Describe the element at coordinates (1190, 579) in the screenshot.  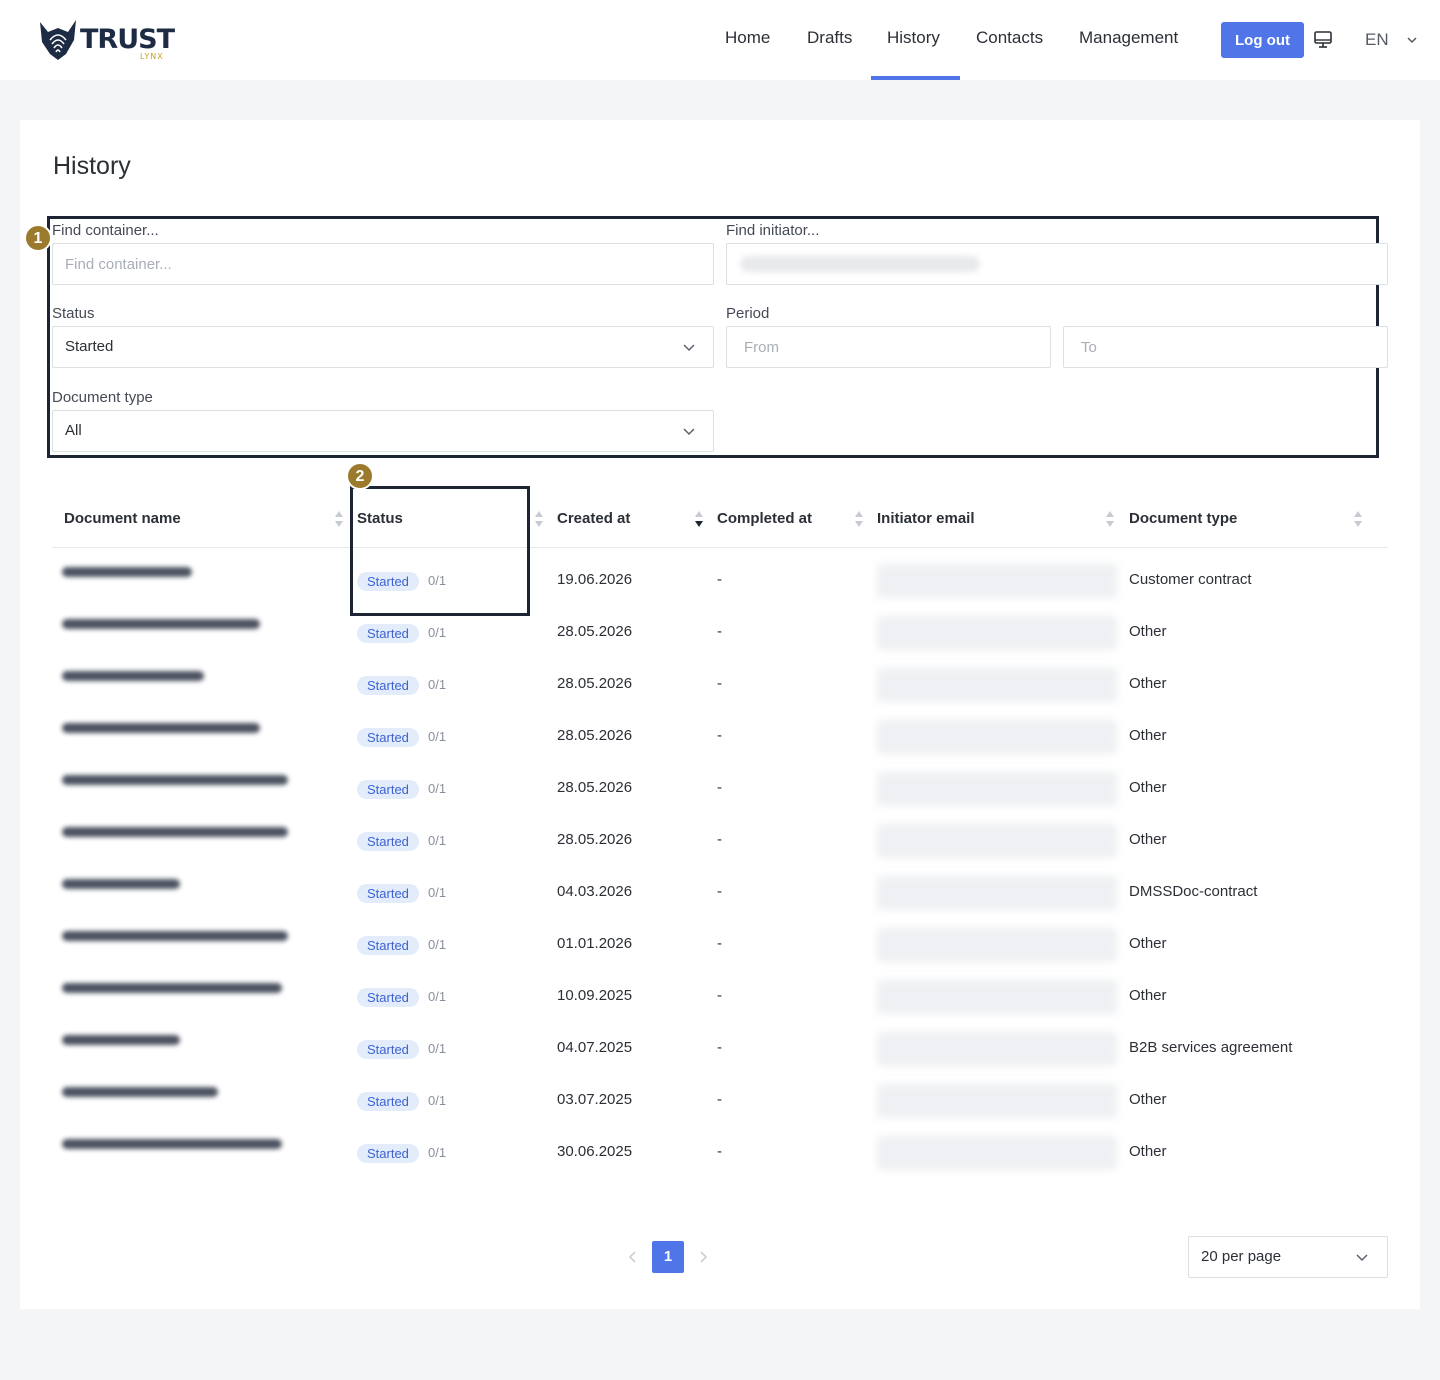
I see `document-type-cell: Customer contract` at that location.